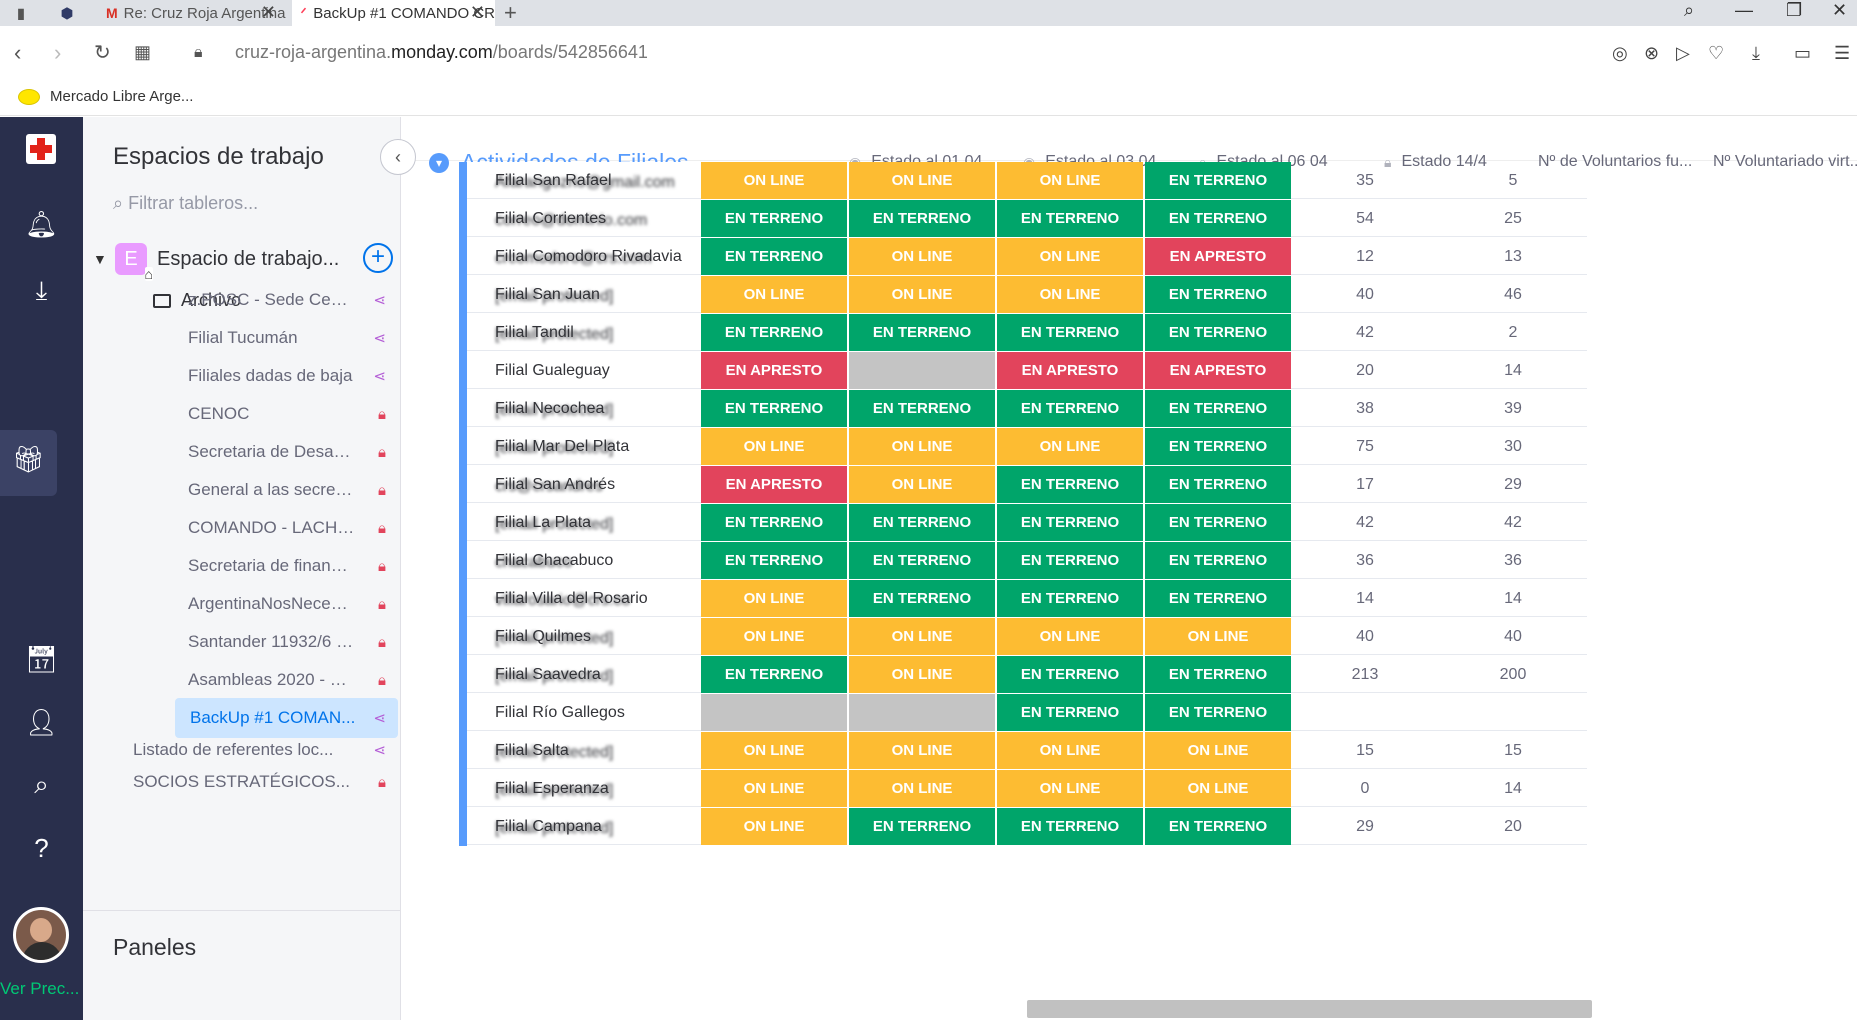 This screenshot has width=1857, height=1020. What do you see at coordinates (1513, 180) in the screenshot?
I see `virtual-volunteers-cell: 5` at bounding box center [1513, 180].